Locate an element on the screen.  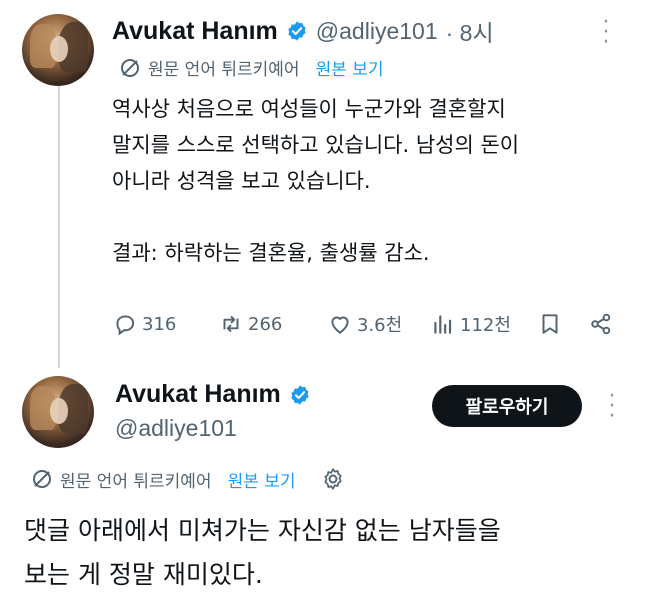
tweet-line: 아니라 성격을 보고 있습니다. is located at coordinates (241, 181).